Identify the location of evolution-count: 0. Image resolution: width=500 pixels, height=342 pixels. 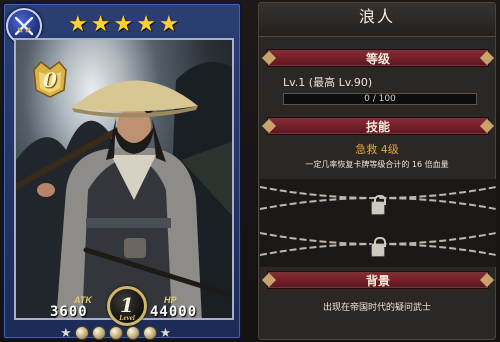
(50, 80).